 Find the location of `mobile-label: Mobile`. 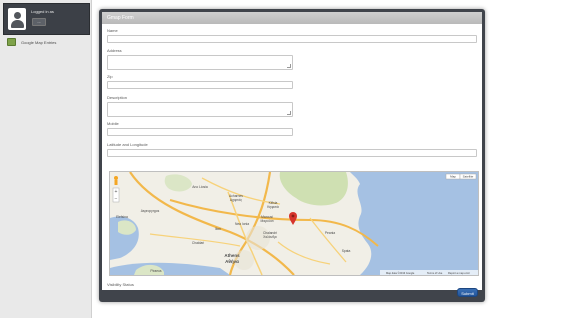

mobile-label: Mobile is located at coordinates (113, 123).